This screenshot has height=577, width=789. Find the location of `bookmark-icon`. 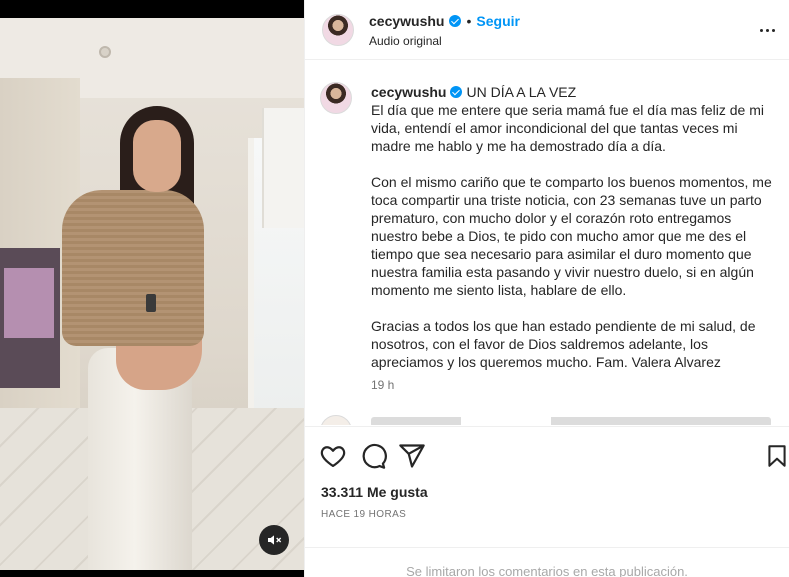

bookmark-icon is located at coordinates (777, 456).